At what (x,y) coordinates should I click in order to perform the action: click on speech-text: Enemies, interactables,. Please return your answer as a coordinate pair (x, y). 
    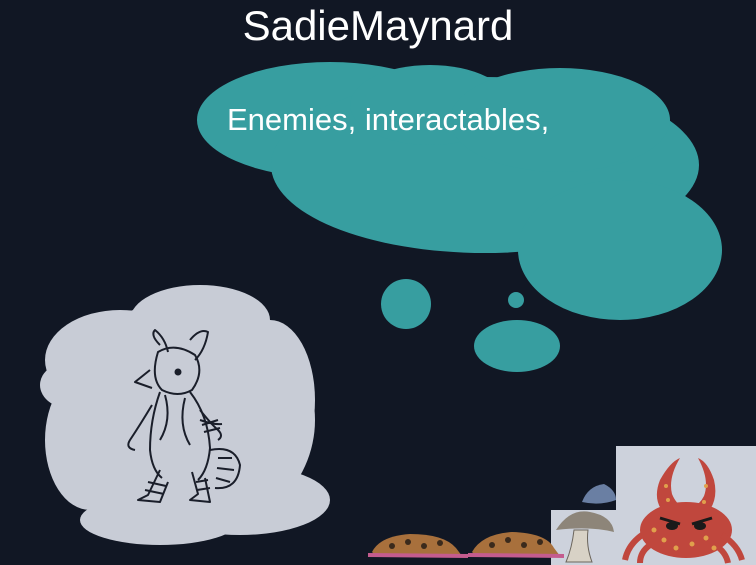
    Looking at the image, I should click on (388, 119).